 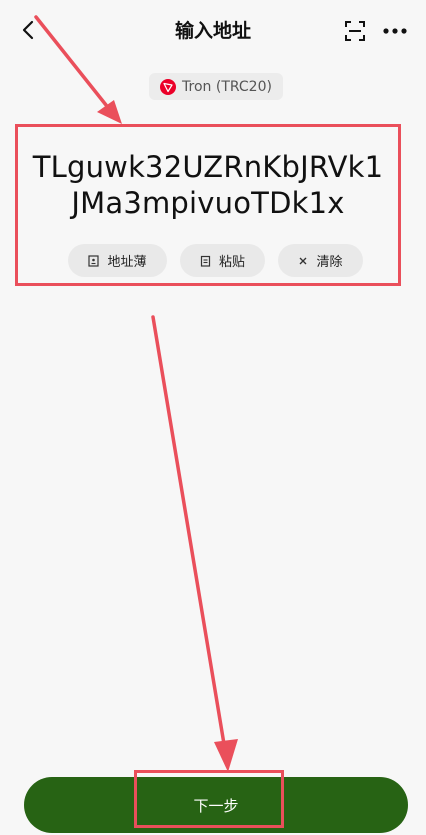 I want to click on more-dots-icon, so click(x=395, y=31).